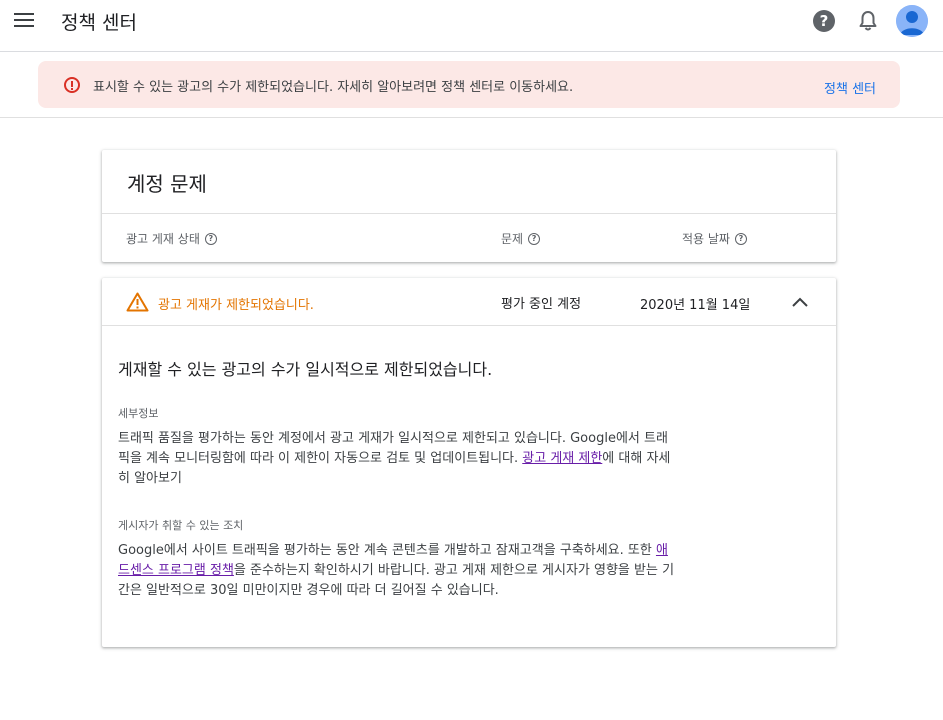 This screenshot has width=943, height=720. Describe the element at coordinates (138, 413) in the screenshot. I see `details-label: 세부정보` at that location.